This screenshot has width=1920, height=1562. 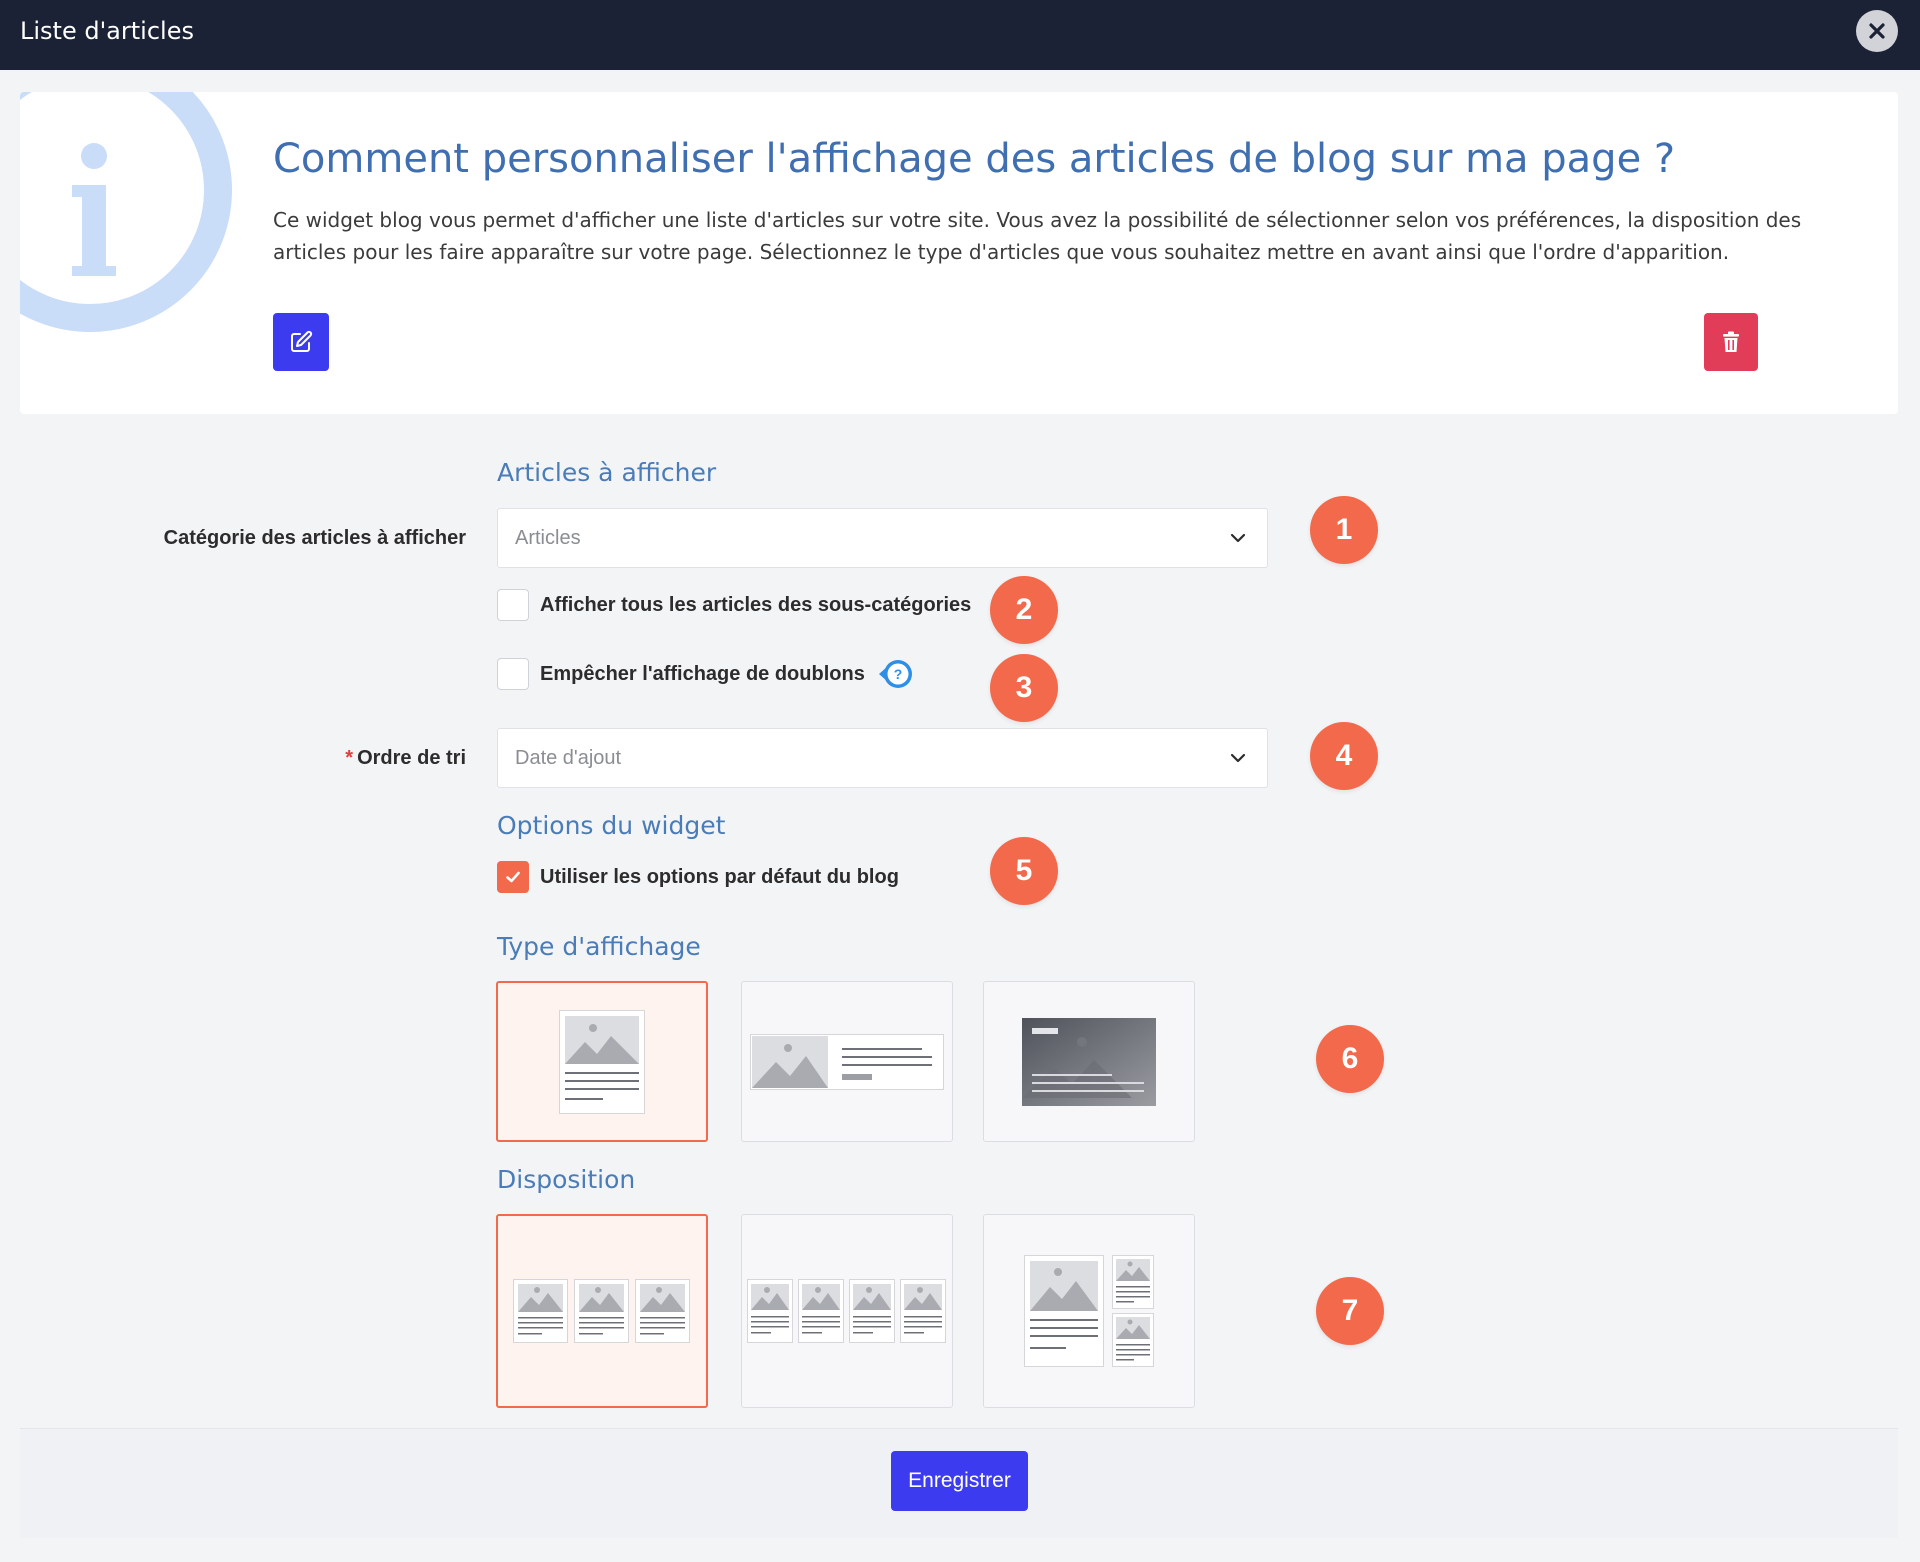 What do you see at coordinates (960, 35) in the screenshot?
I see `window-header: Liste d'articles` at bounding box center [960, 35].